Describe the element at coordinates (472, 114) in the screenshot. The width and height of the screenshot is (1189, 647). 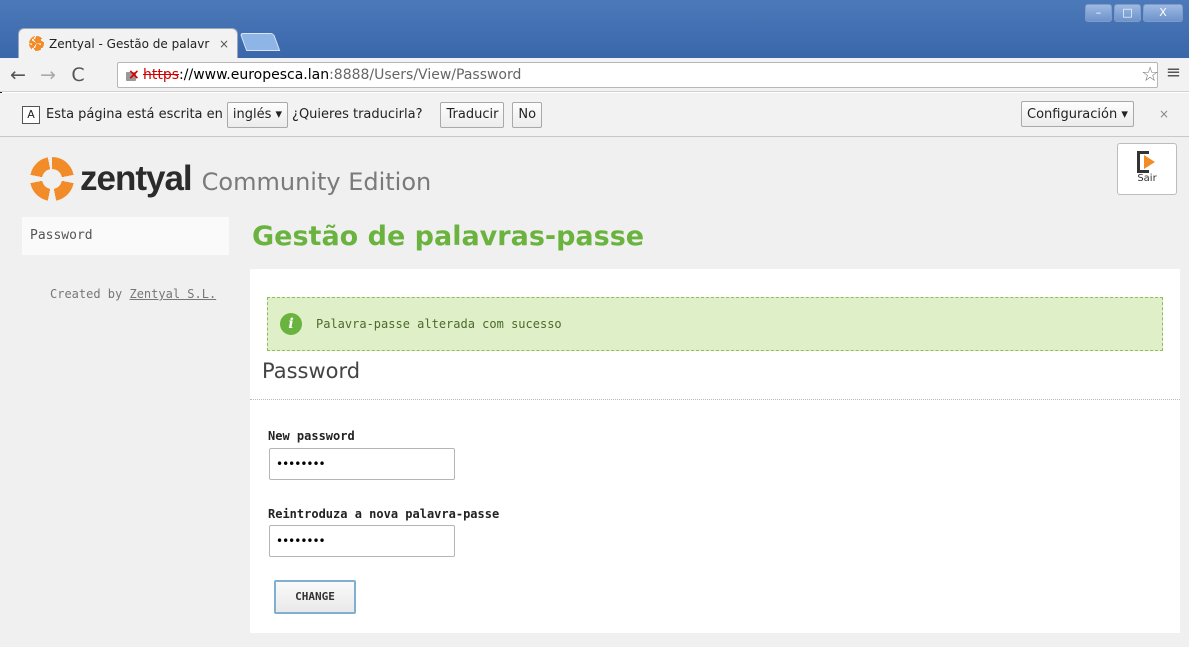
I see `translate-button: Traducir` at that location.